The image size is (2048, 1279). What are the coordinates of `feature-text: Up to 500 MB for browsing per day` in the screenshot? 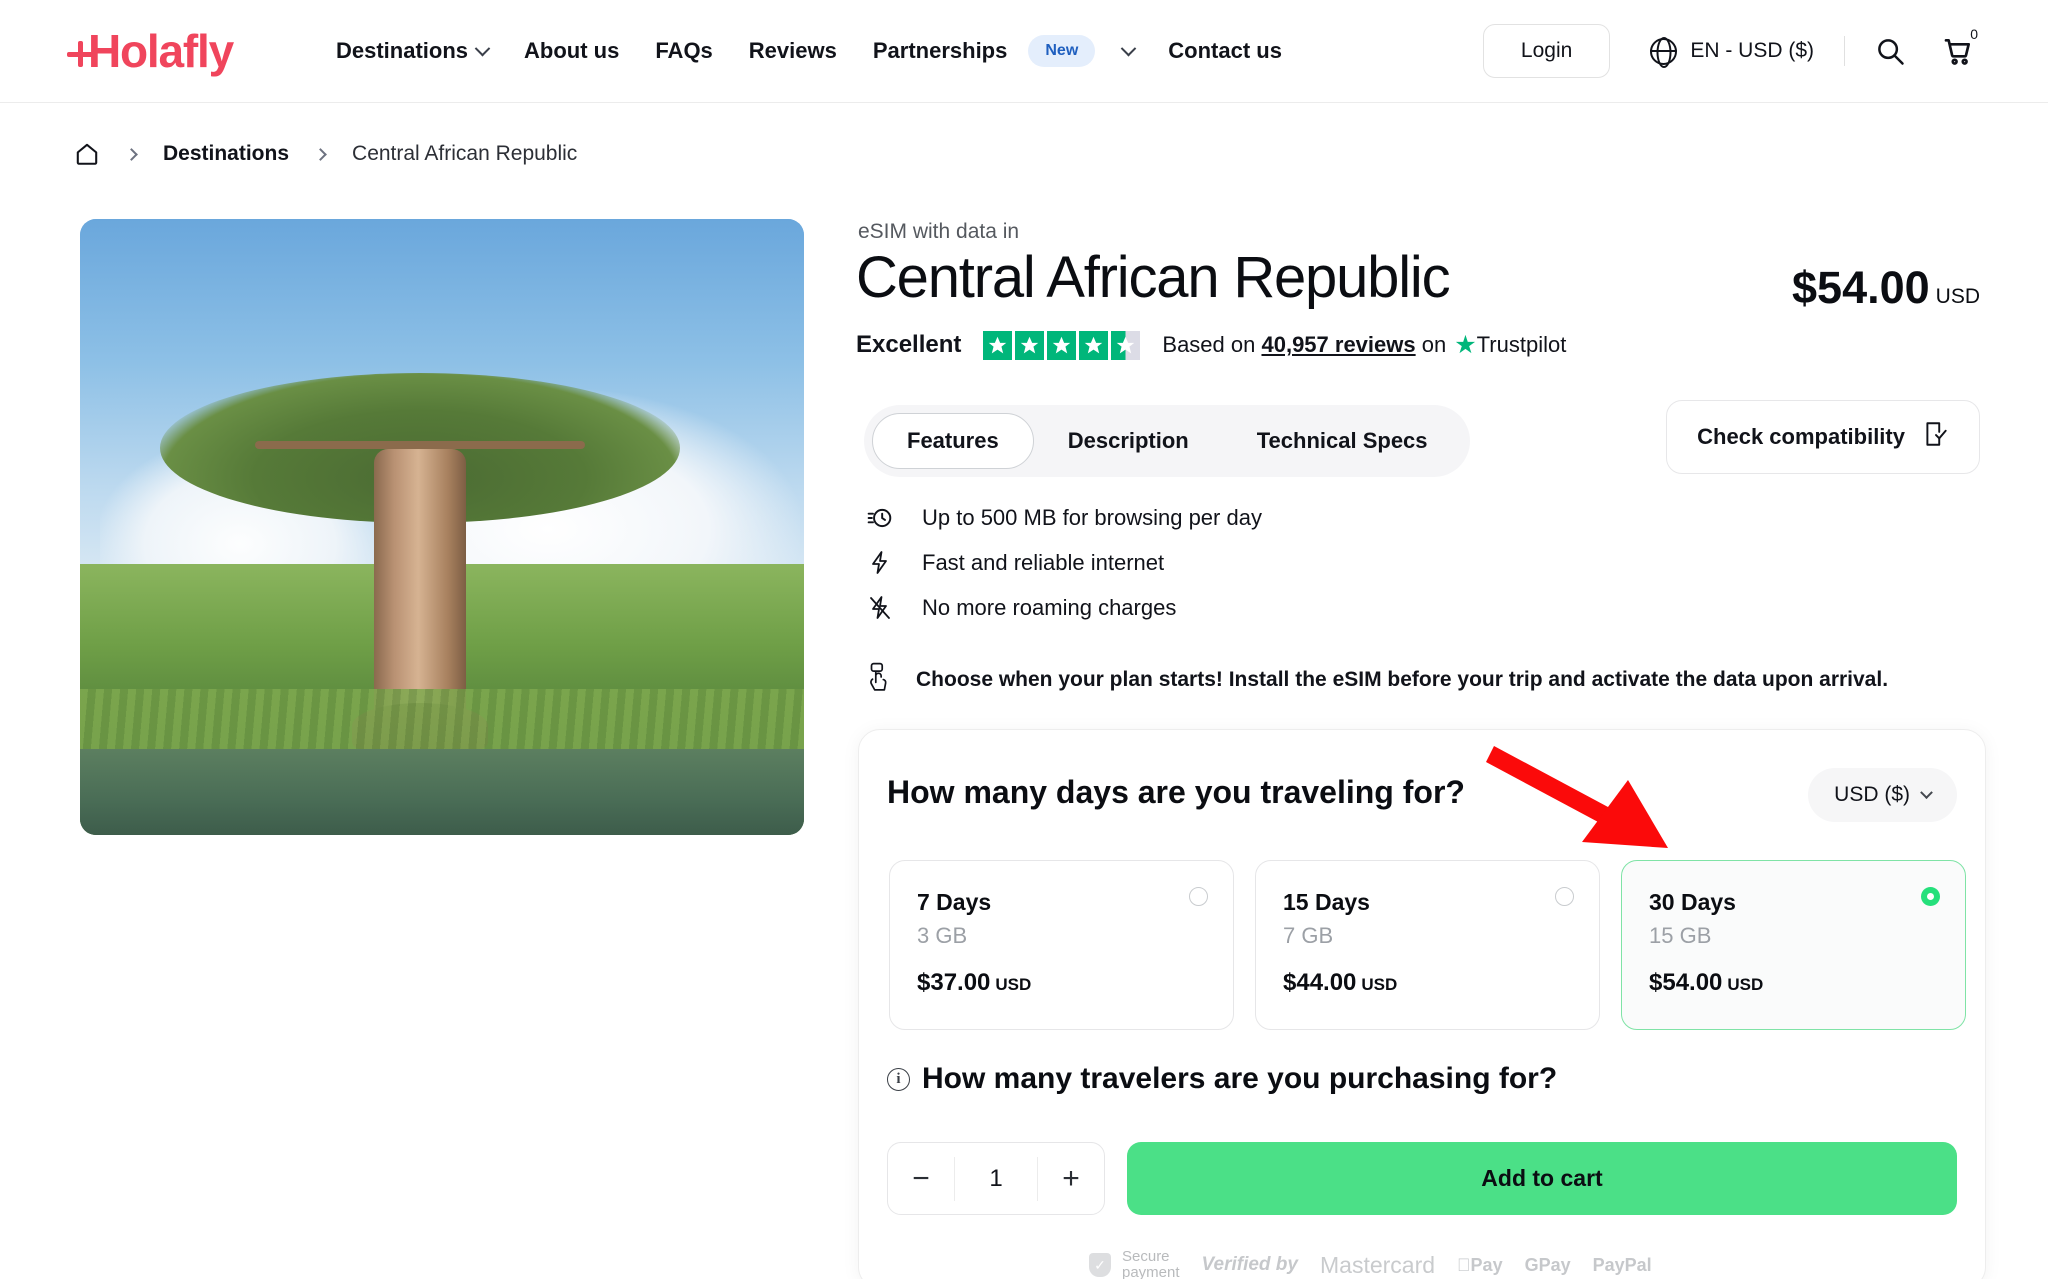 It's located at (1092, 517).